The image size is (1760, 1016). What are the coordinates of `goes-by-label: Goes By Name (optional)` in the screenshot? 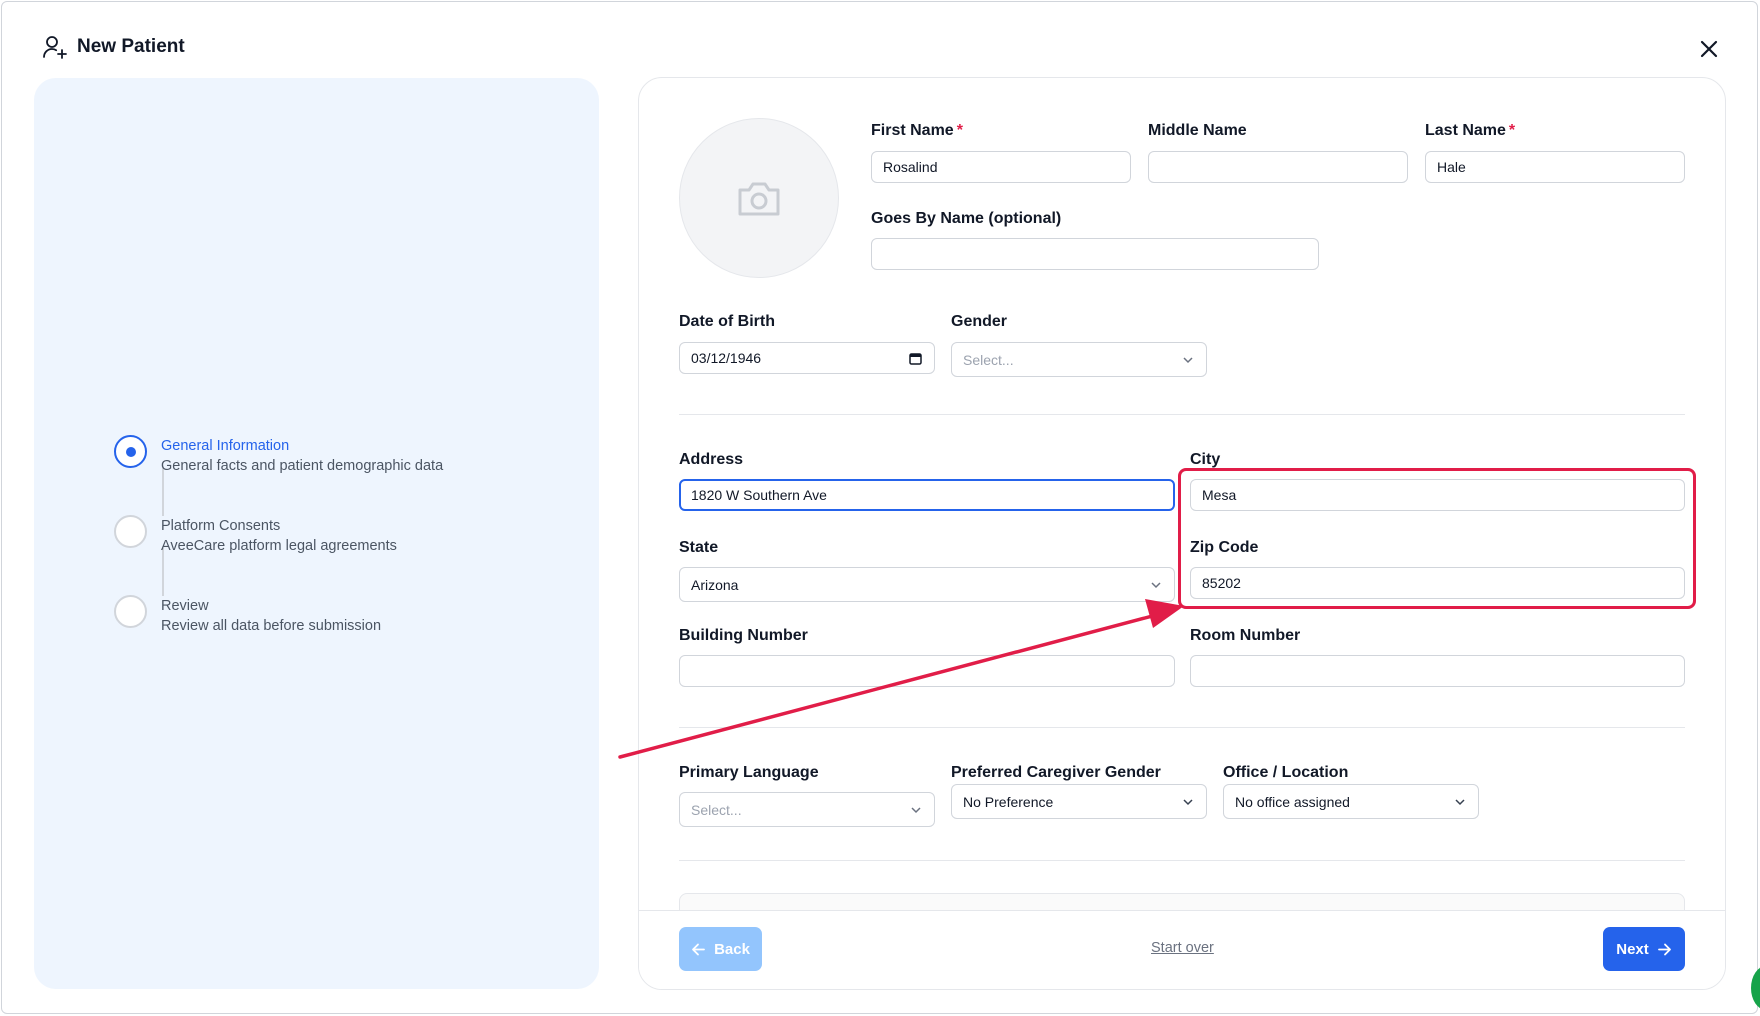 It's located at (966, 218).